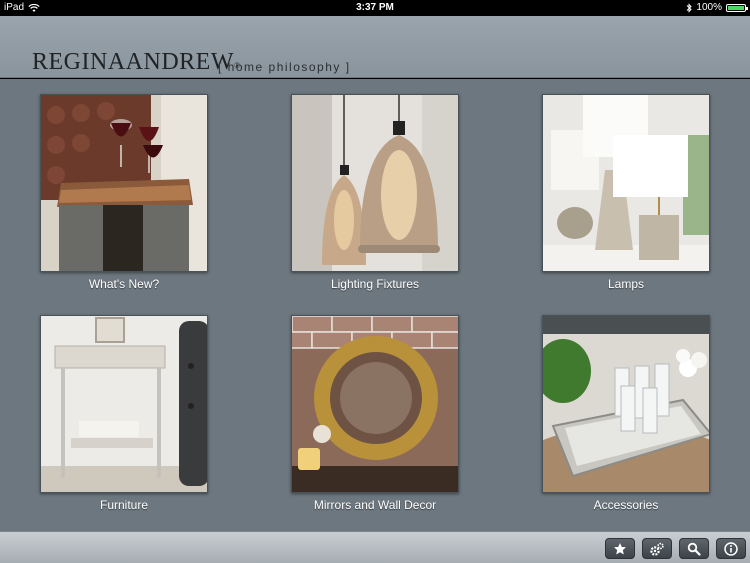  I want to click on furniture-image, so click(124, 404).